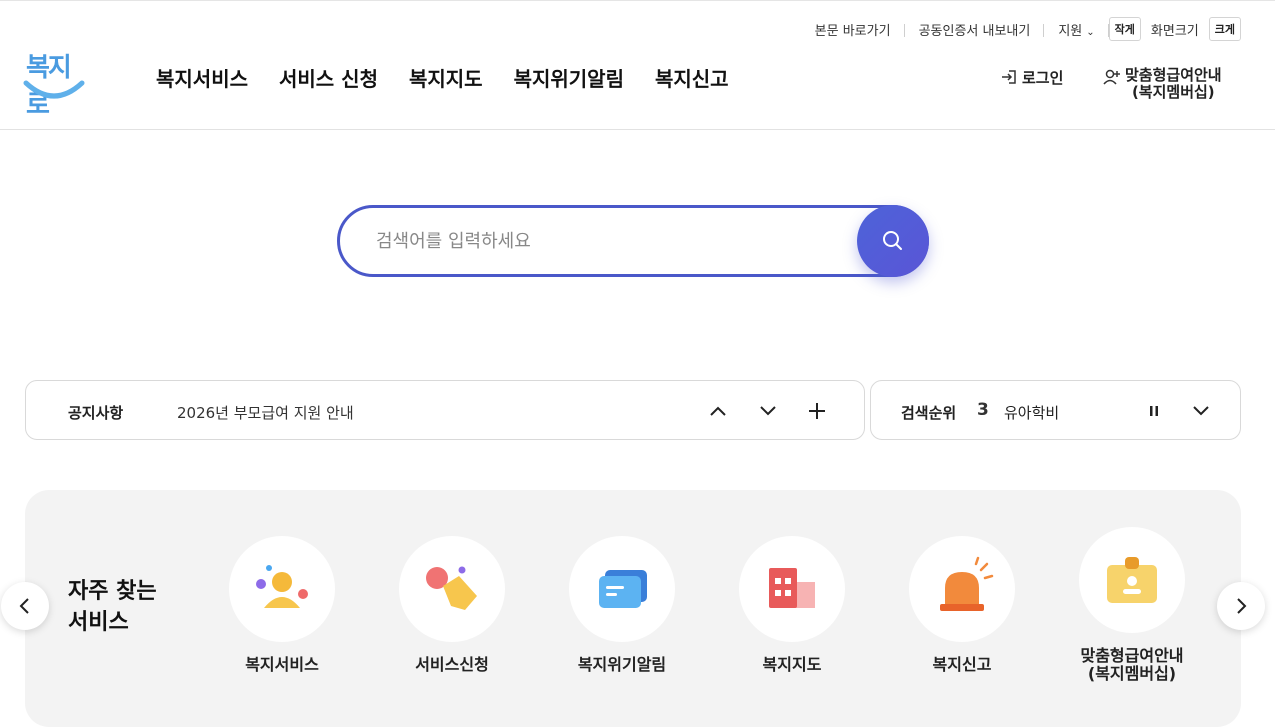 This screenshot has height=727, width=1275. What do you see at coordinates (445, 410) in the screenshot?
I see `notice-bar: 공지사항 2026년 부모급여 지원 안내` at bounding box center [445, 410].